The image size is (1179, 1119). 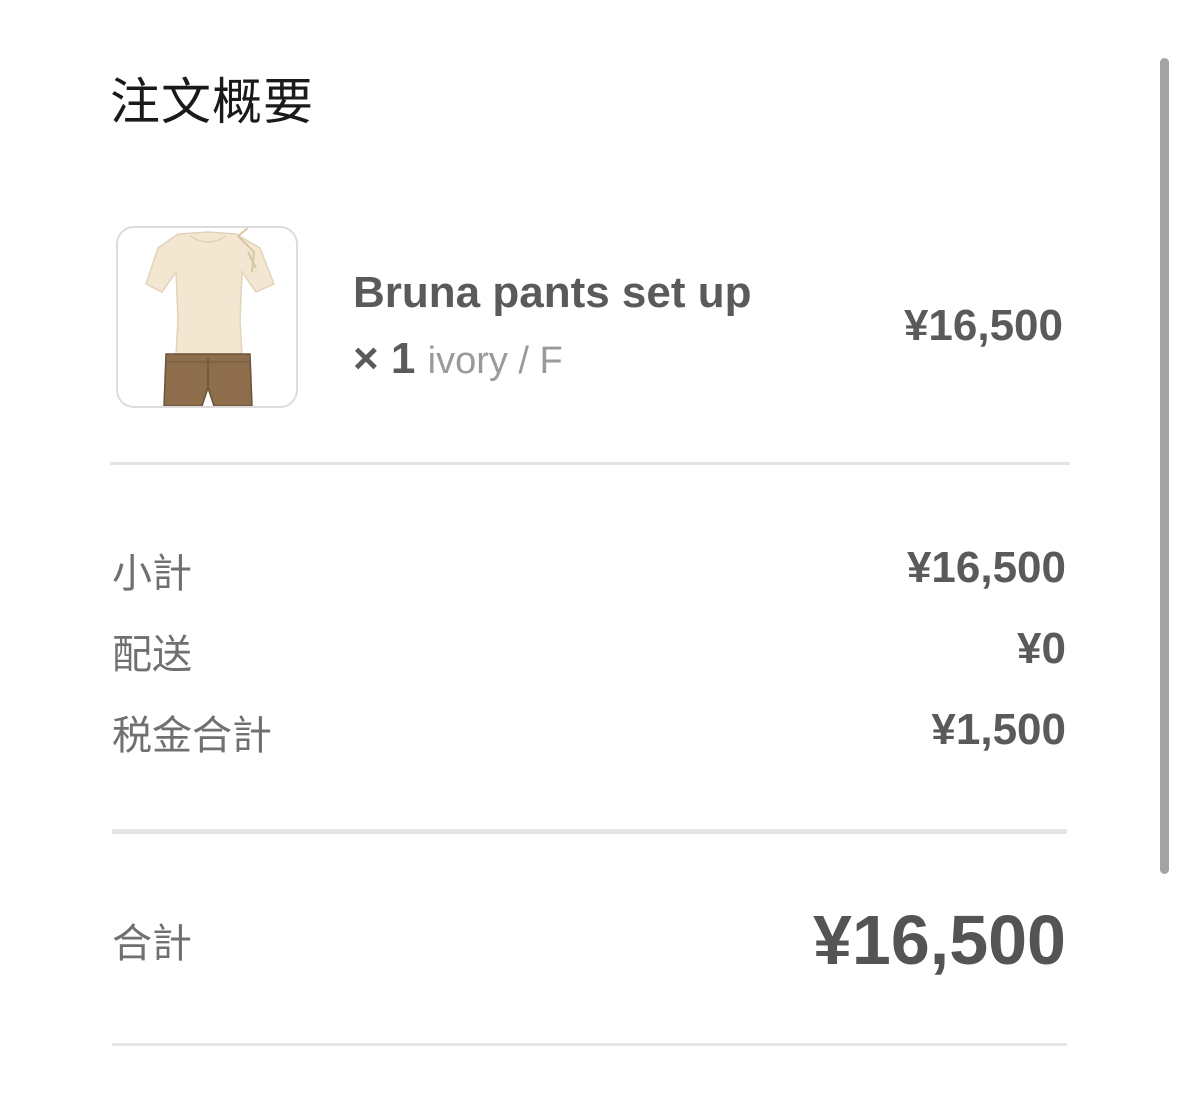 What do you see at coordinates (152, 655) in the screenshot?
I see `shipping-label: 配送` at bounding box center [152, 655].